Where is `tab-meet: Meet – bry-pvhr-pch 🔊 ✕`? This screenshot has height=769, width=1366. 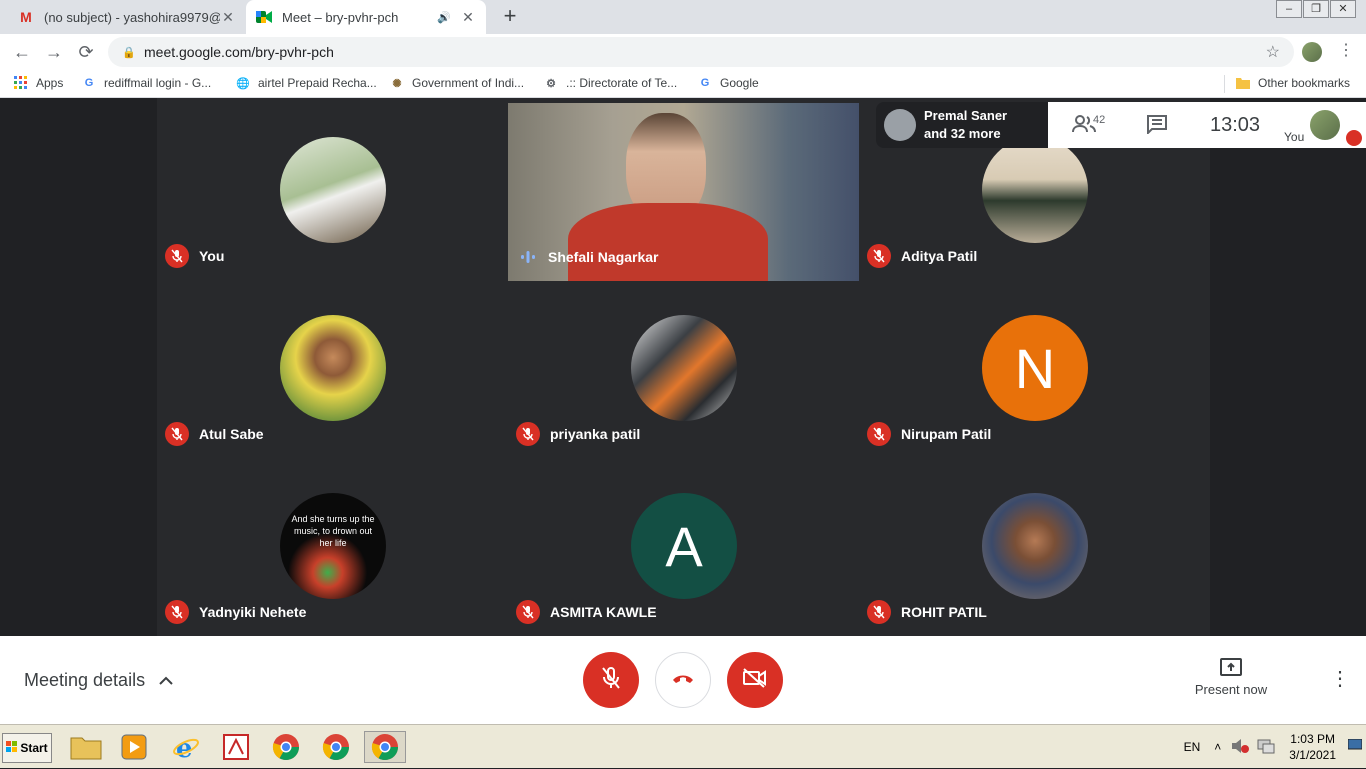 tab-meet: Meet – bry-pvhr-pch 🔊 ✕ is located at coordinates (366, 17).